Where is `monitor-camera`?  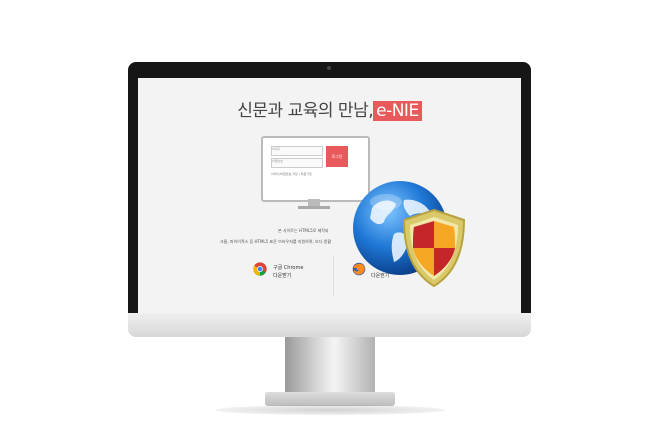 monitor-camera is located at coordinates (329, 68).